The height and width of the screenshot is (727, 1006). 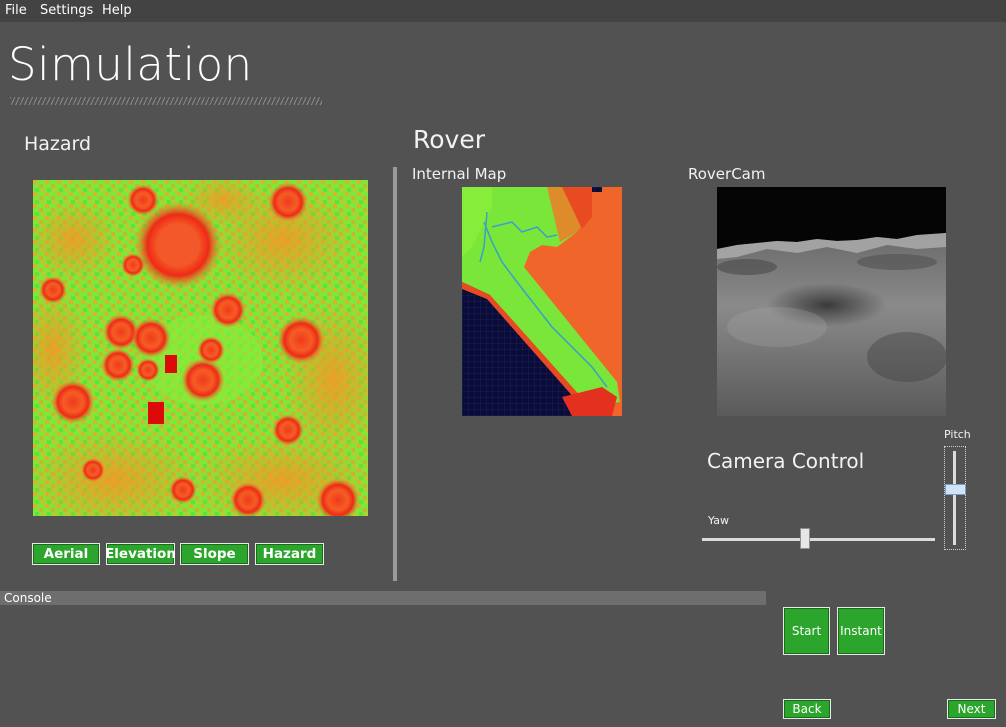 I want to click on internal-map-image, so click(x=542, y=301).